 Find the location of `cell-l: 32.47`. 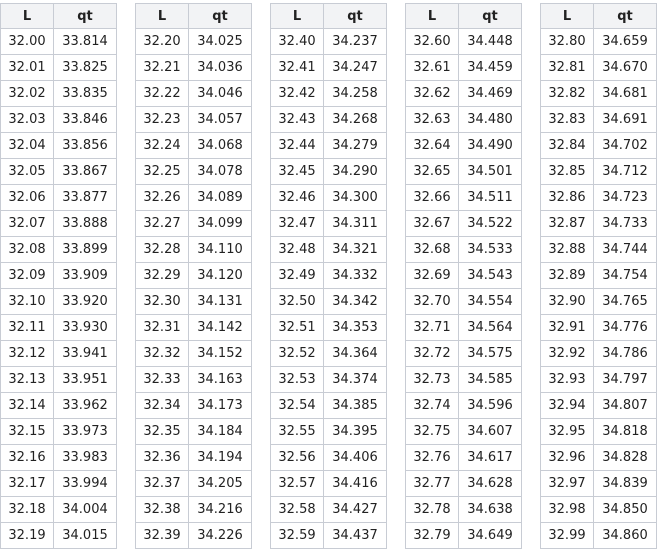

cell-l: 32.47 is located at coordinates (297, 223).